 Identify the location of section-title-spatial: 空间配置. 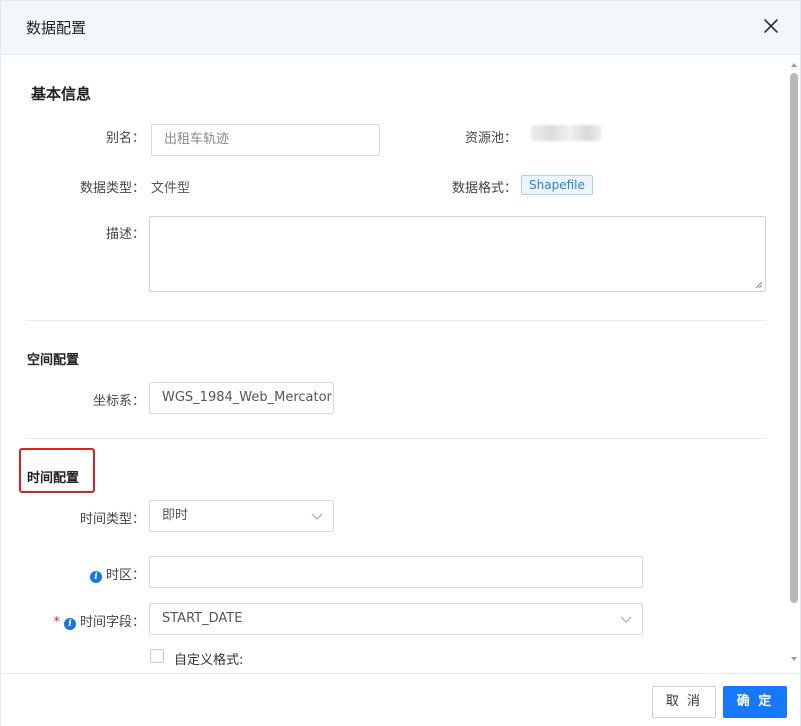
(53, 360).